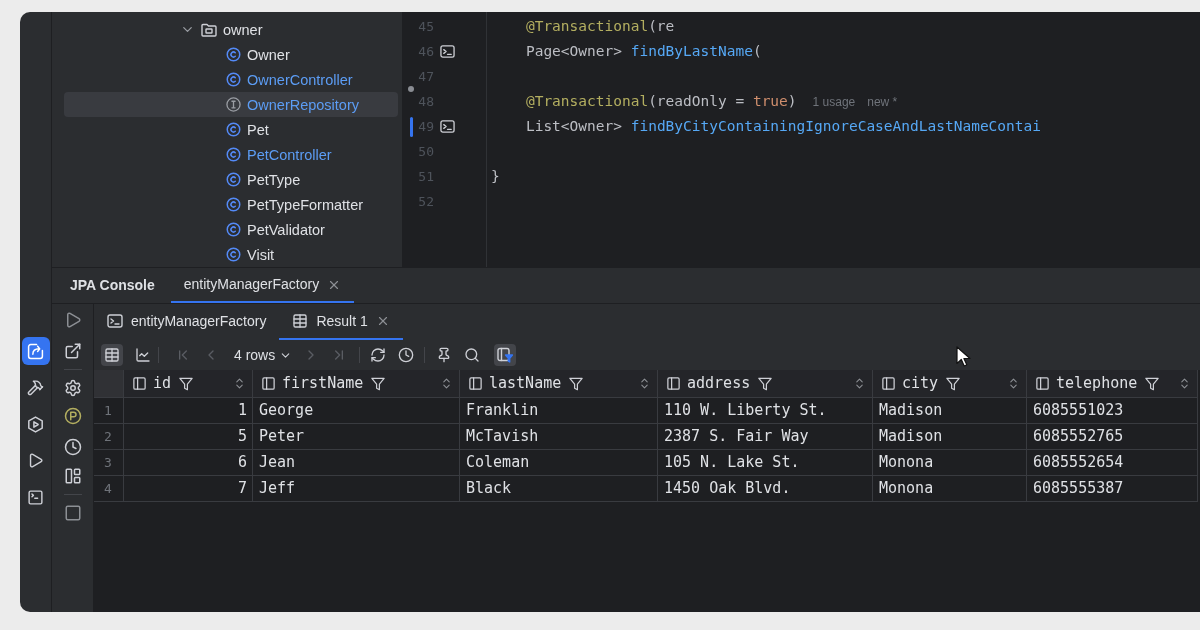  Describe the element at coordinates (425, 101) in the screenshot. I see `line-number: 48` at that location.